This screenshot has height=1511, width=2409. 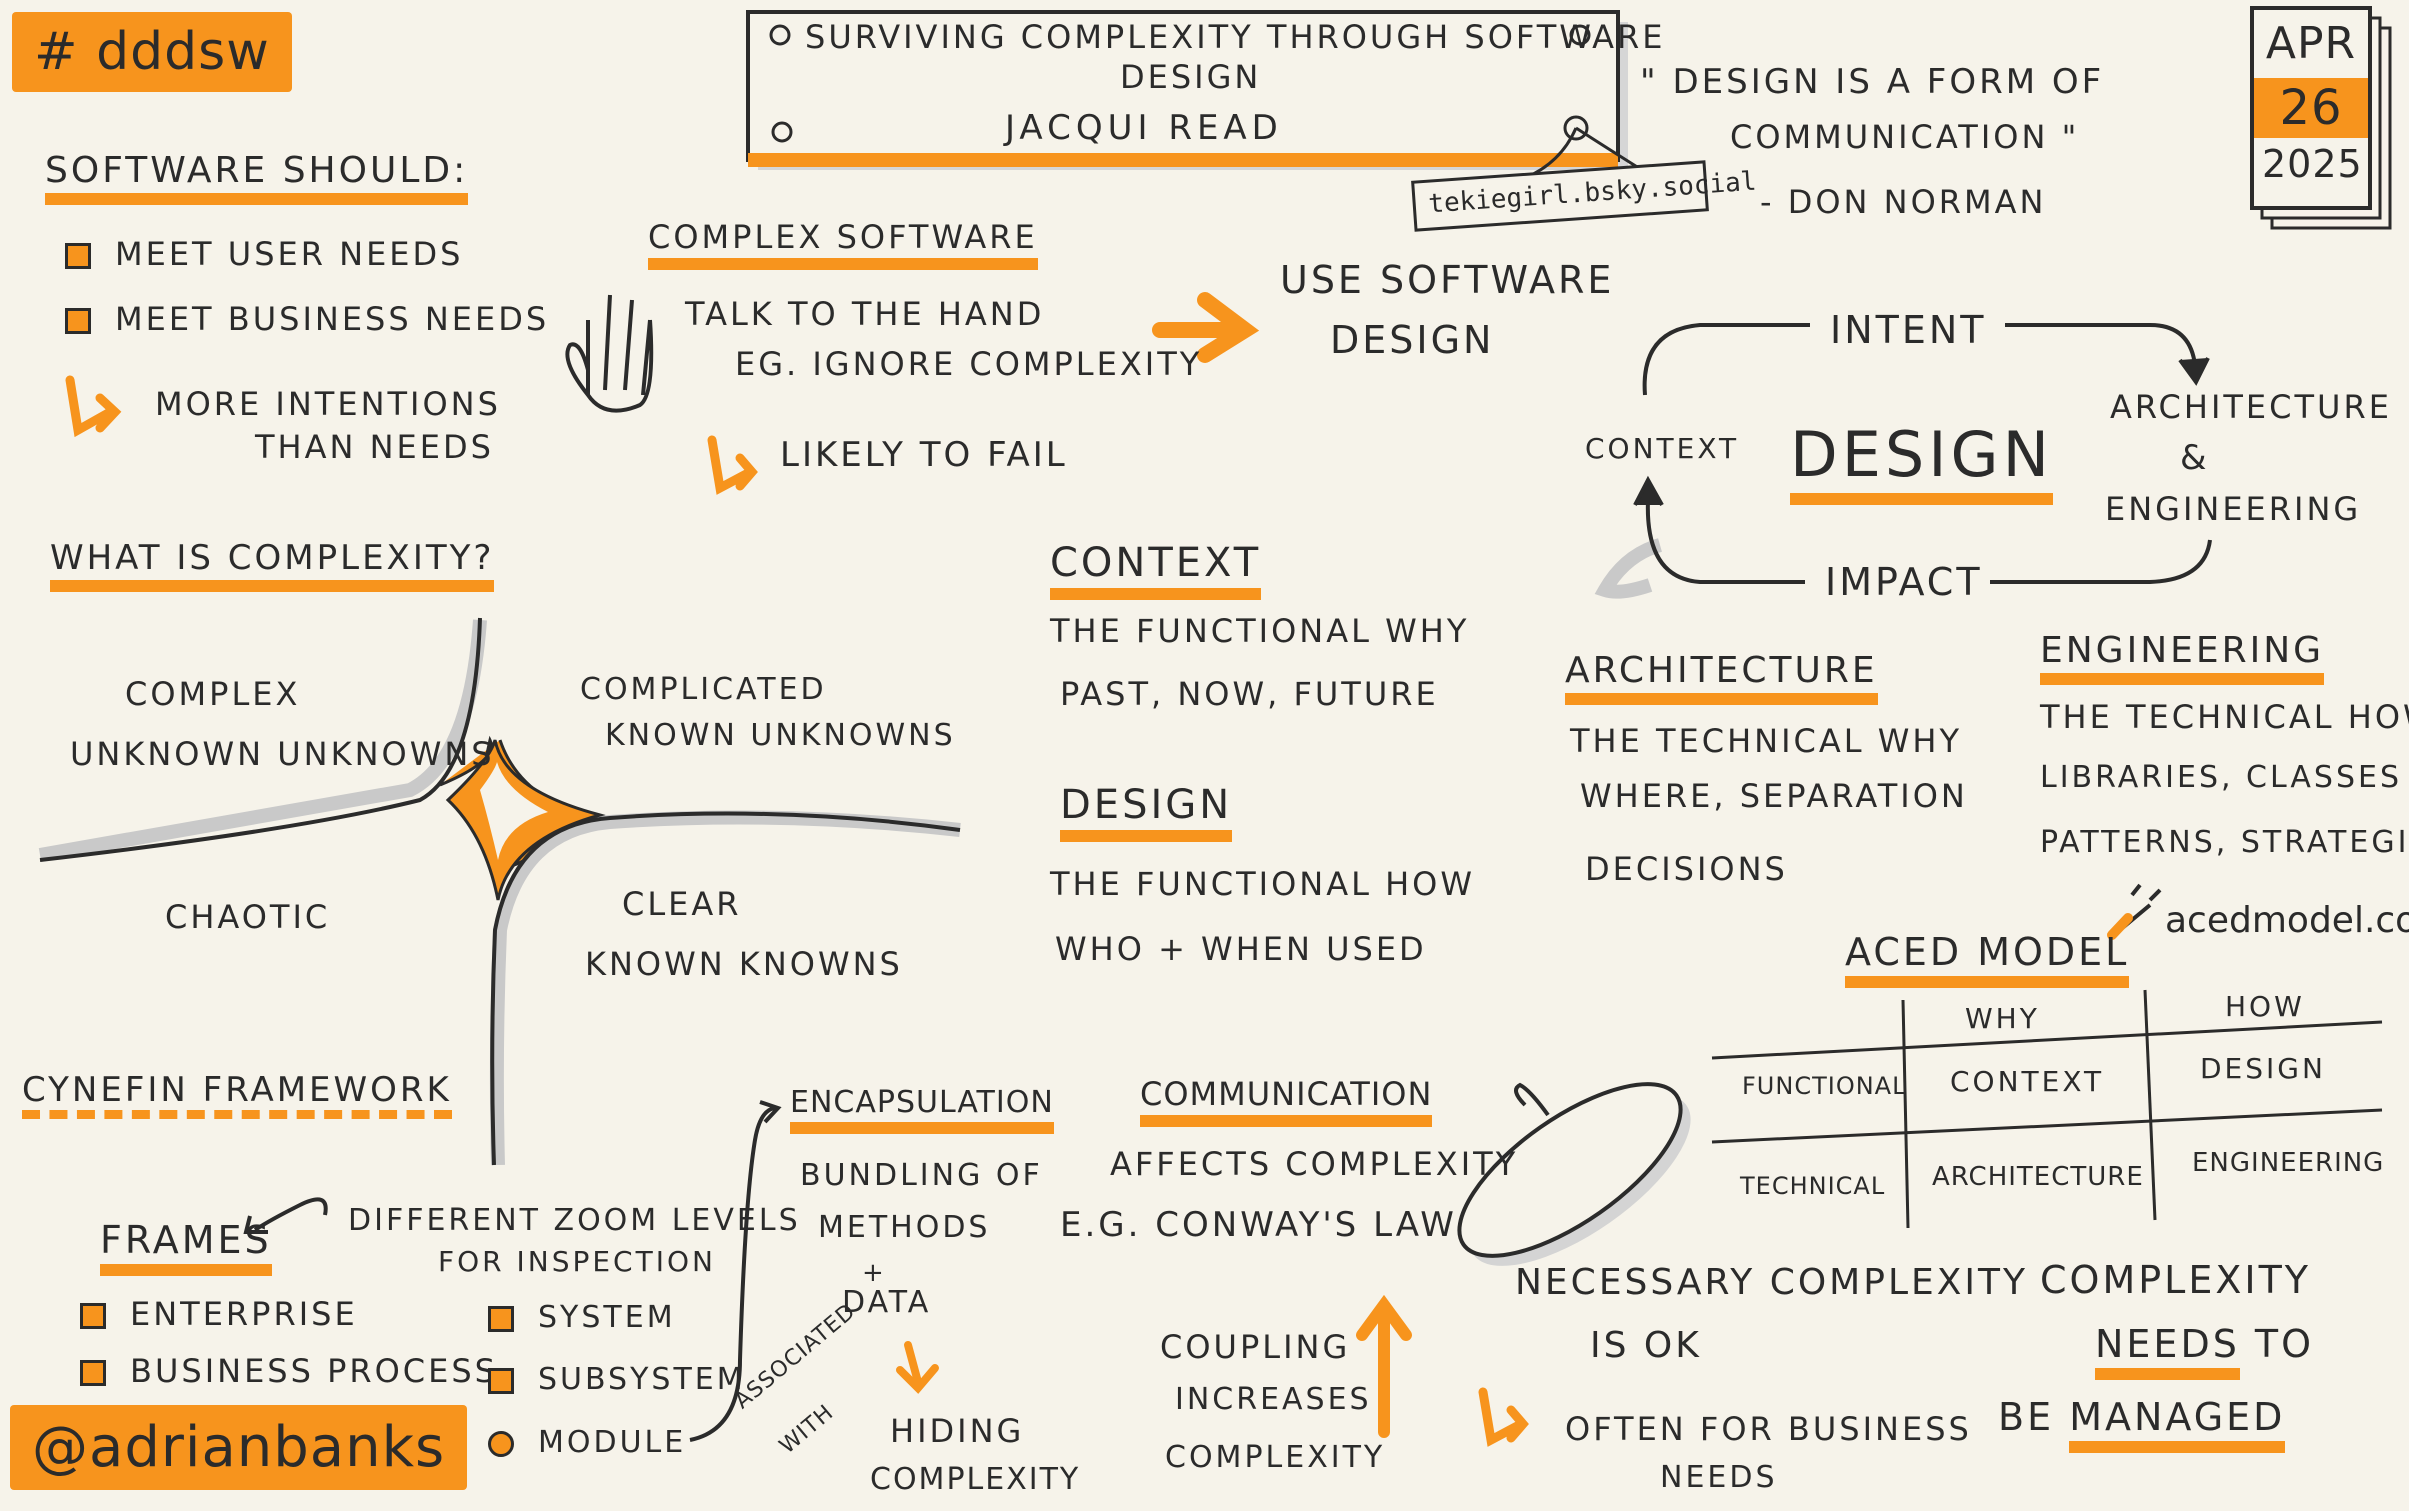 What do you see at coordinates (272, 565) in the screenshot?
I see `what-is-complexity-heading: What is complexity?` at bounding box center [272, 565].